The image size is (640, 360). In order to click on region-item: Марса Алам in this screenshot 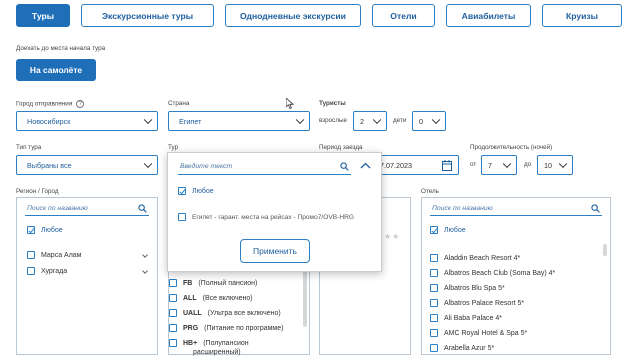, I will do `click(89, 255)`.